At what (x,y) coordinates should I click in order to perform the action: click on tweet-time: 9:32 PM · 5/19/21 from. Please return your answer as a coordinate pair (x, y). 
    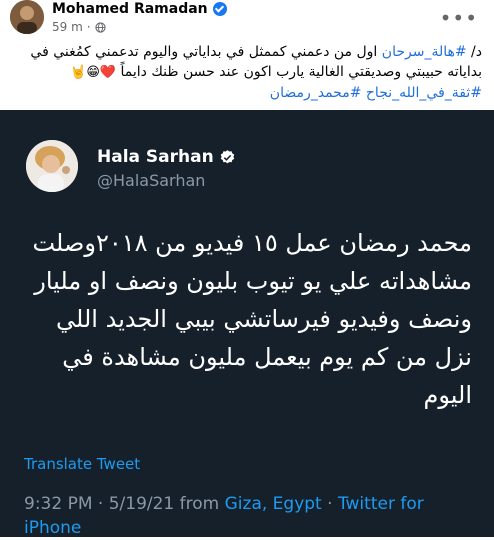
    Looking at the image, I should click on (124, 504).